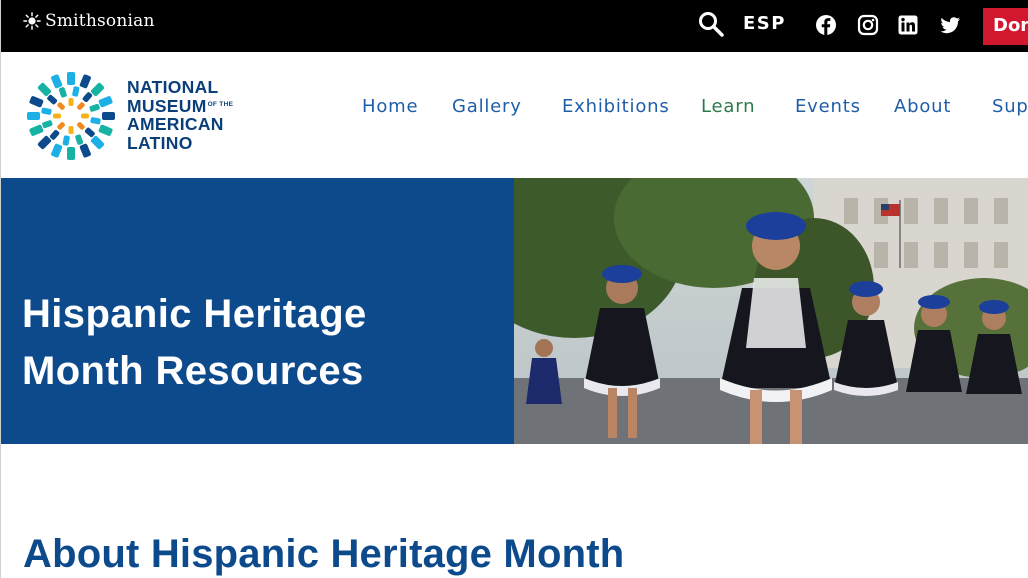  What do you see at coordinates (908, 25) in the screenshot?
I see `linkedin-icon` at bounding box center [908, 25].